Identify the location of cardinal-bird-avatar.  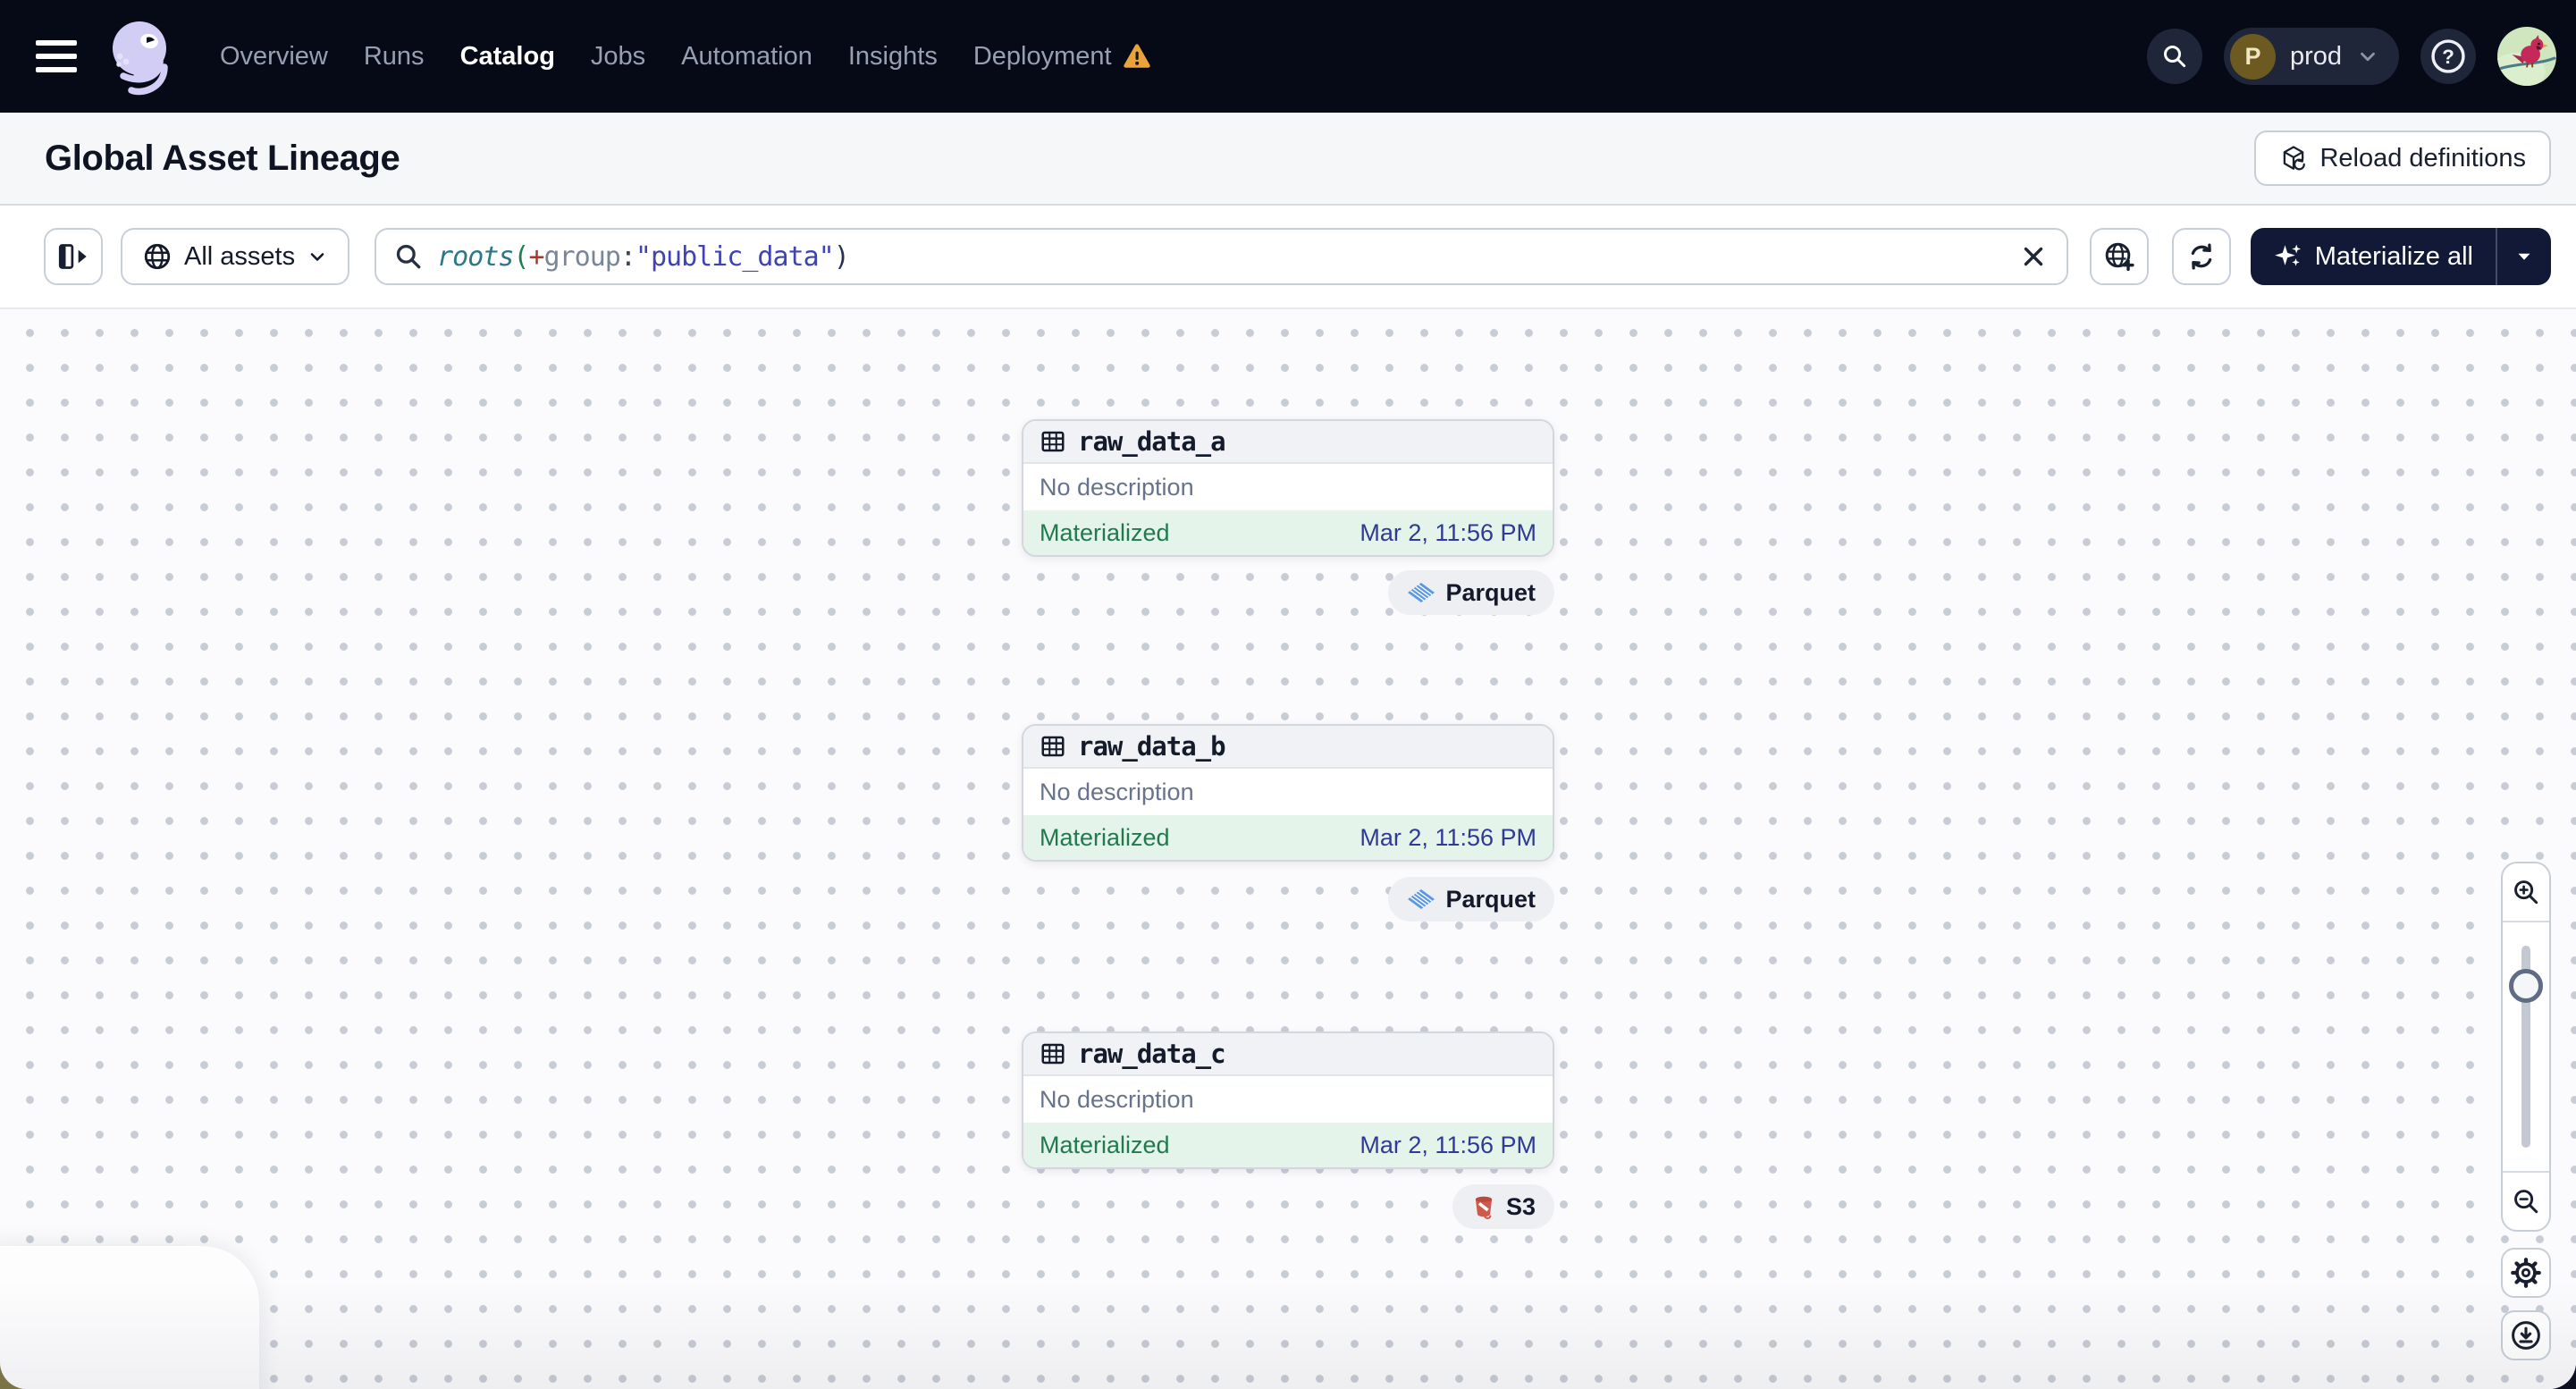
(2527, 56).